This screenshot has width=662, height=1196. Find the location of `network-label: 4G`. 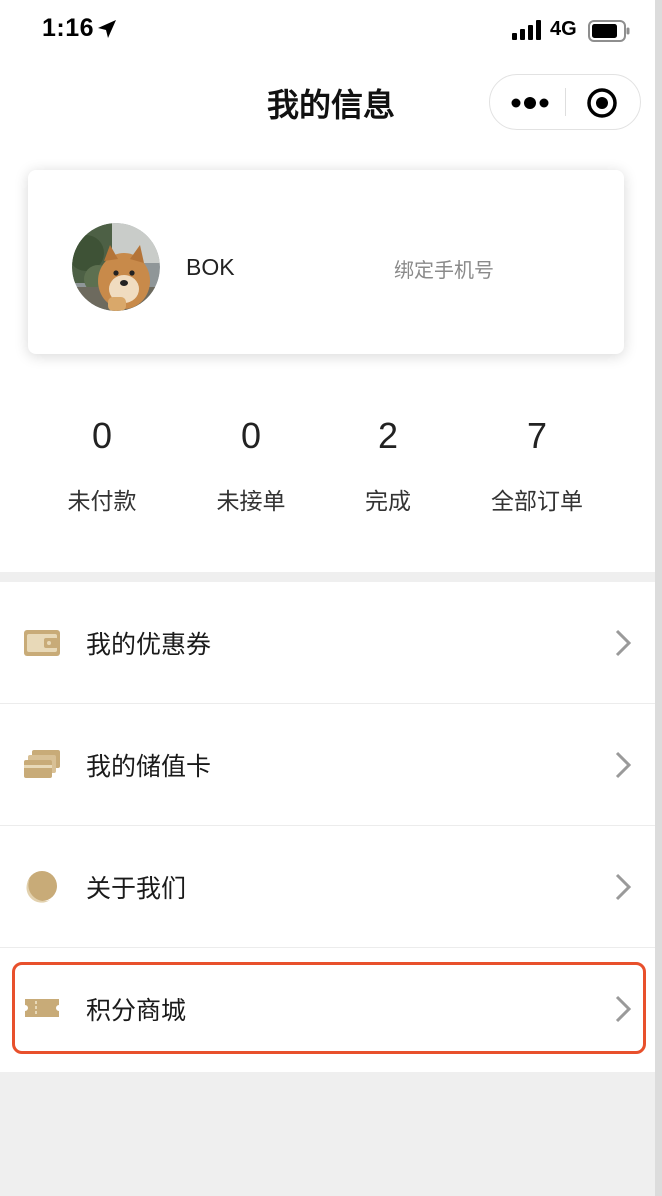

network-label: 4G is located at coordinates (563, 29).